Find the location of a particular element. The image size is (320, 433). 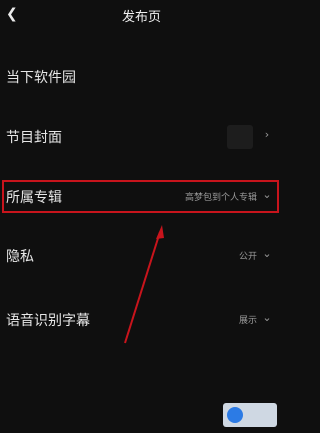

row-subtitle-label: 语音识别字幕 is located at coordinates (48, 321).